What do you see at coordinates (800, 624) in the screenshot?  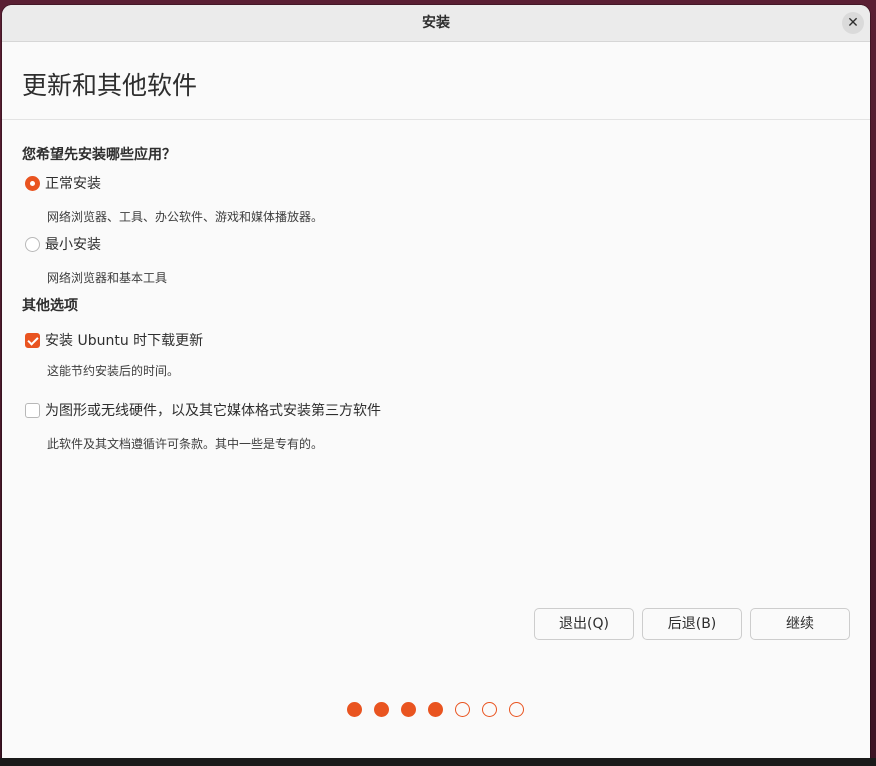 I see `continue-button: 继续` at bounding box center [800, 624].